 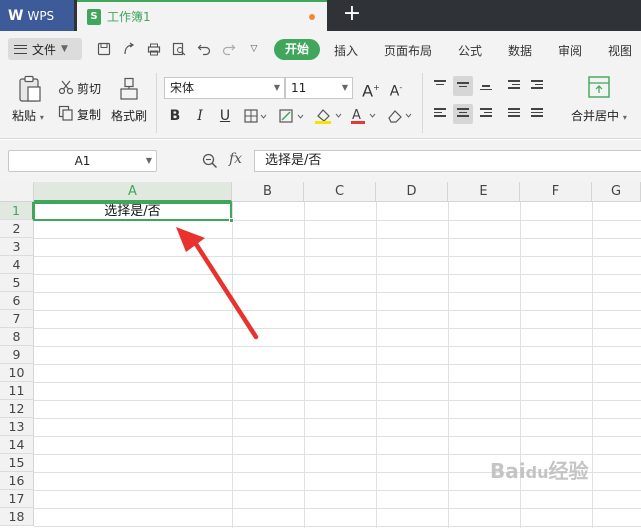 What do you see at coordinates (30, 89) in the screenshot?
I see `paste-icon` at bounding box center [30, 89].